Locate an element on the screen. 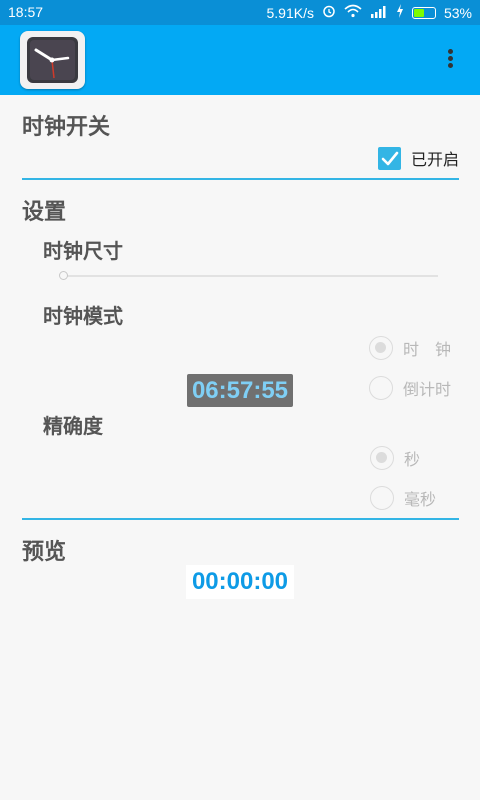 Image resolution: width=480 pixels, height=800 pixels. wifi-icon is located at coordinates (353, 12).